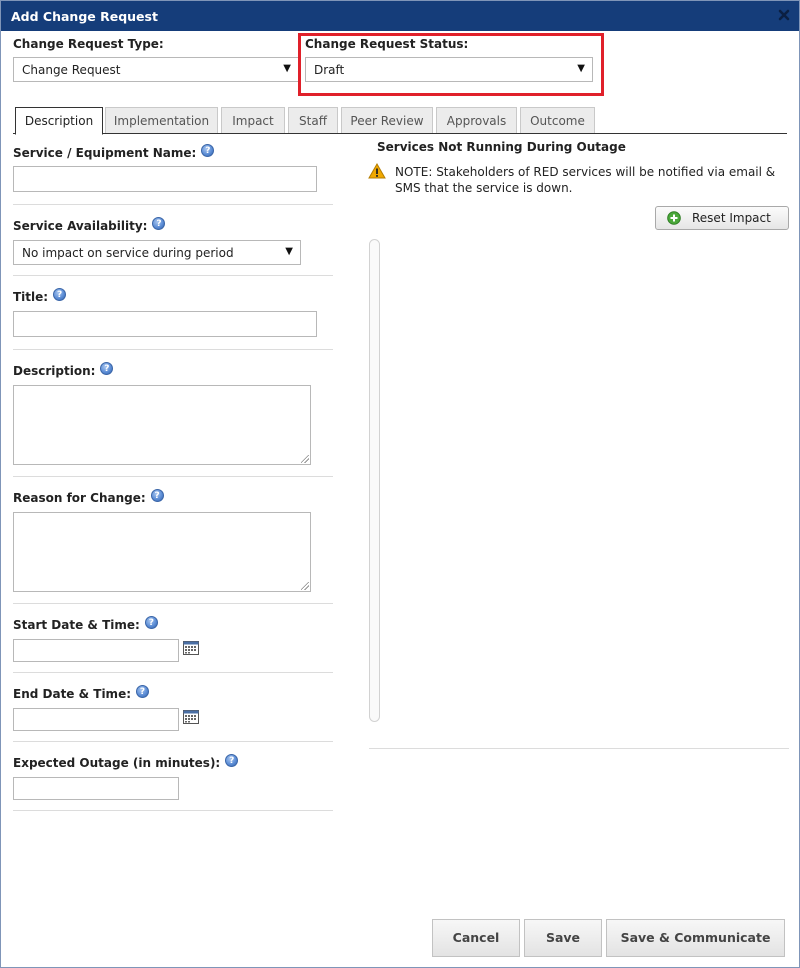 This screenshot has width=800, height=968. Describe the element at coordinates (71, 70) in the screenshot. I see `change-request-type-value: Change Request` at that location.